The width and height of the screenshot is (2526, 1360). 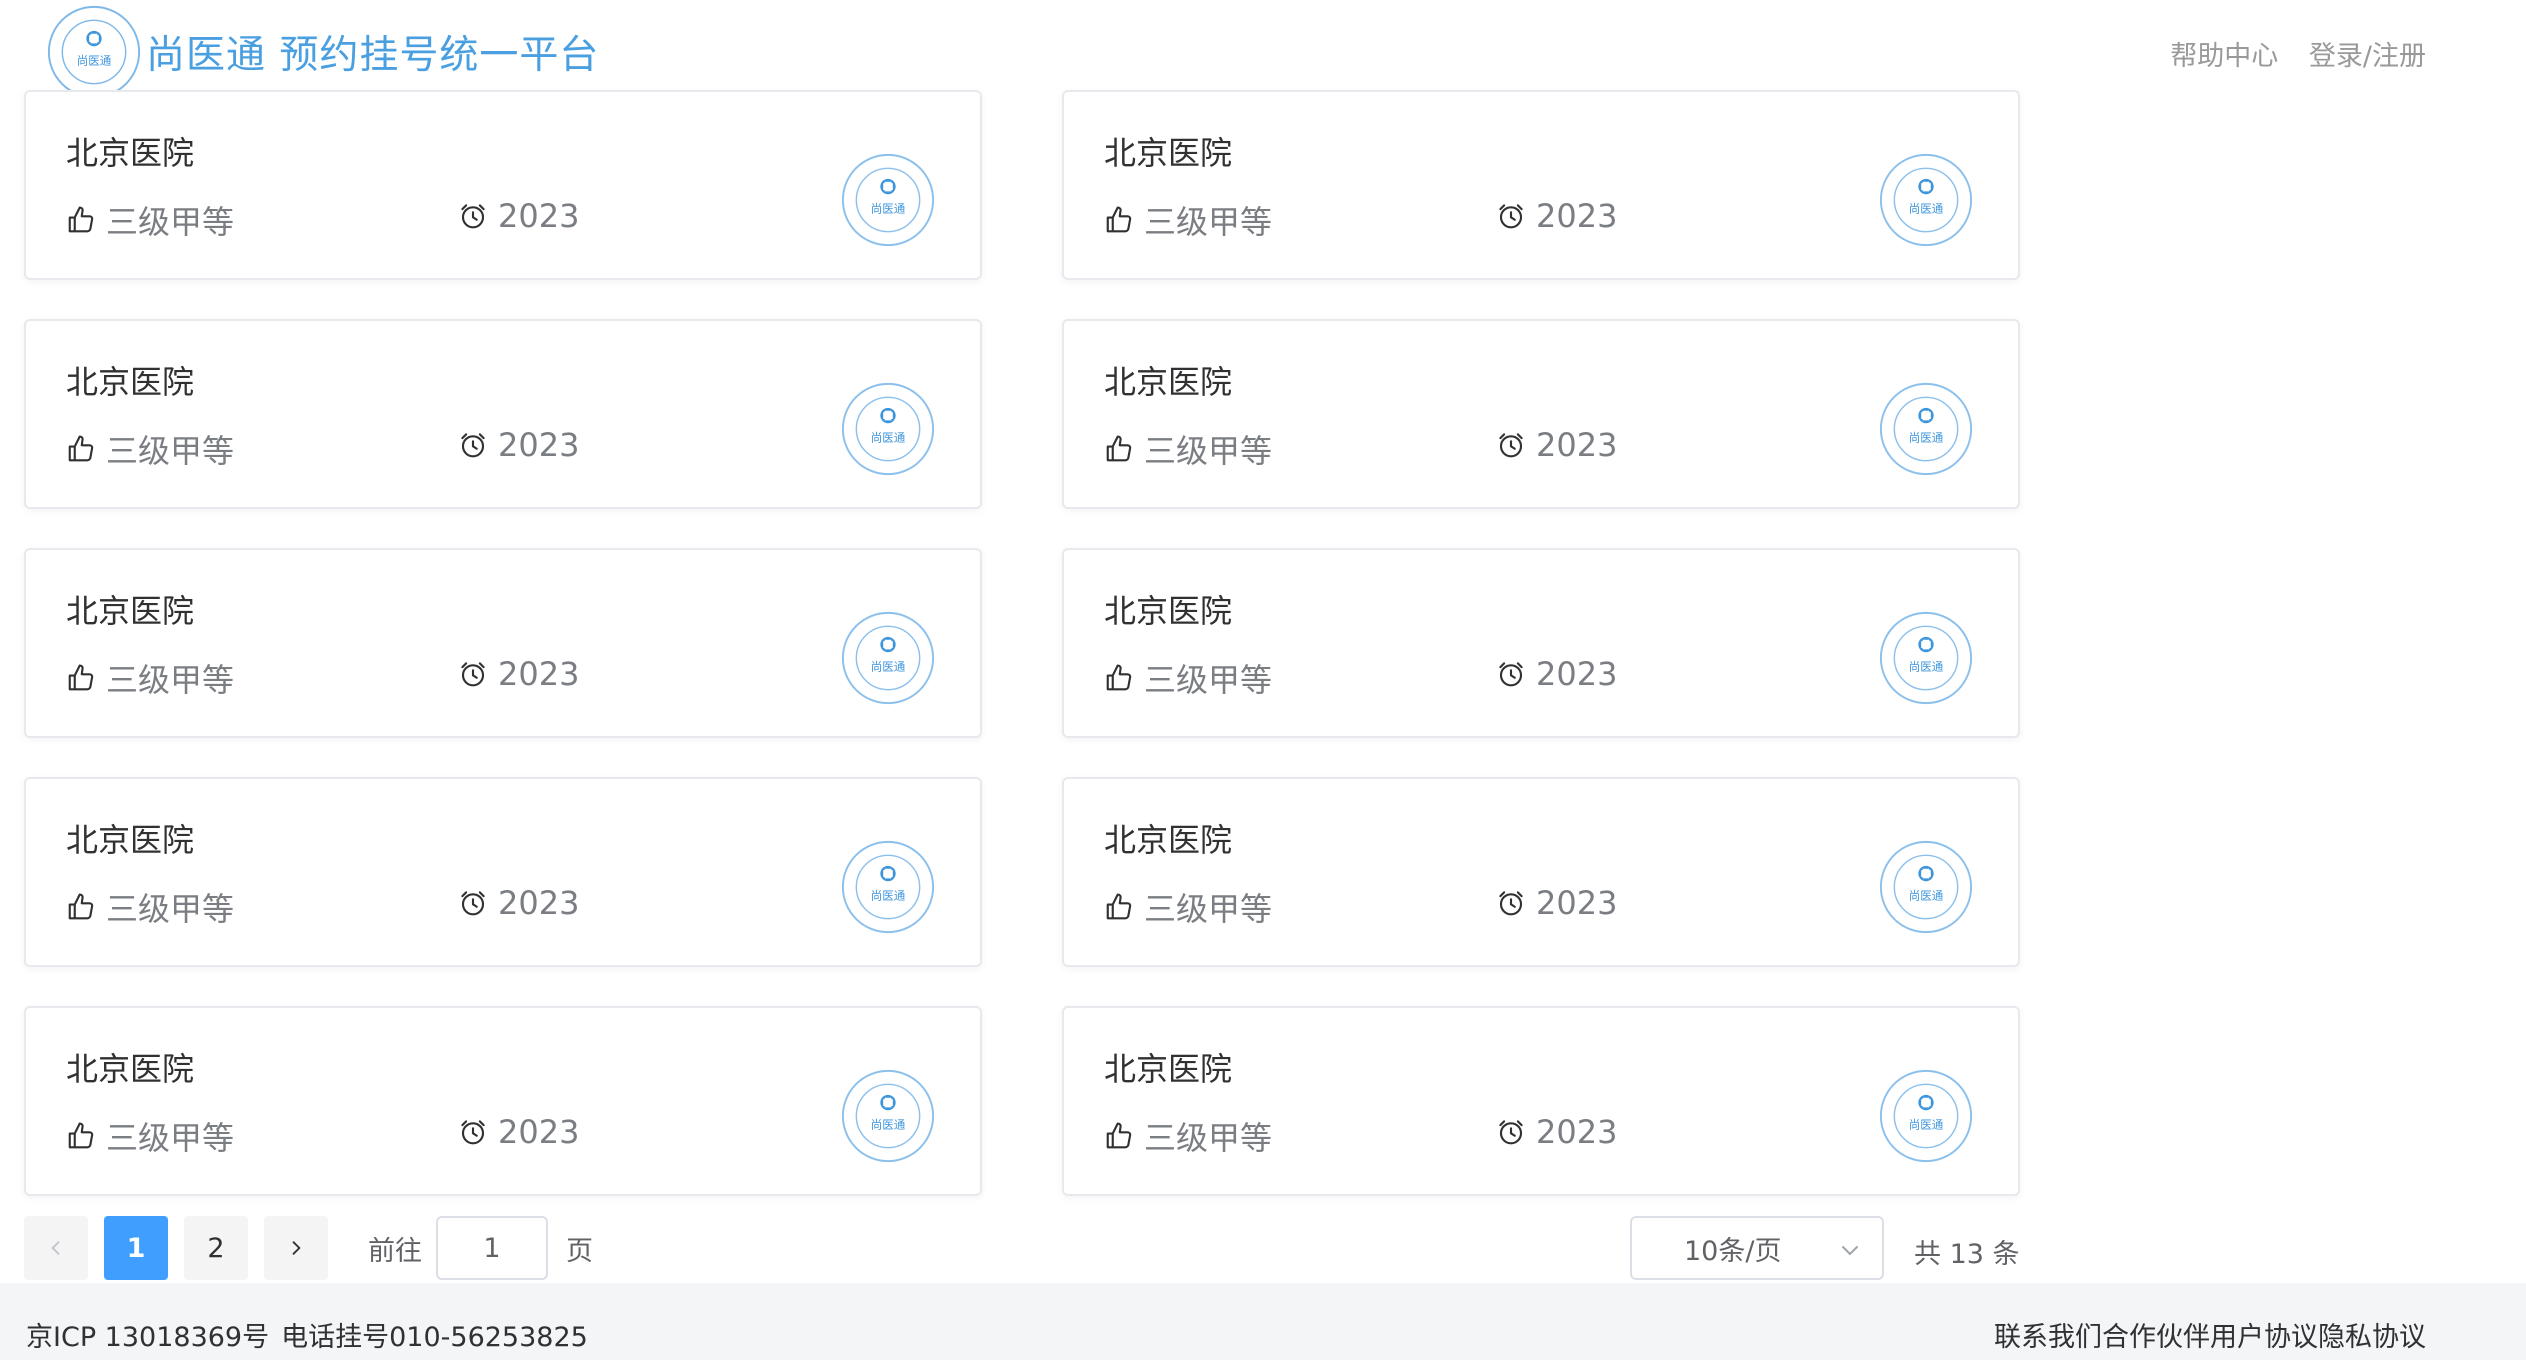 What do you see at coordinates (94, 52) in the screenshot?
I see `site-logo-icon: 尚医通` at bounding box center [94, 52].